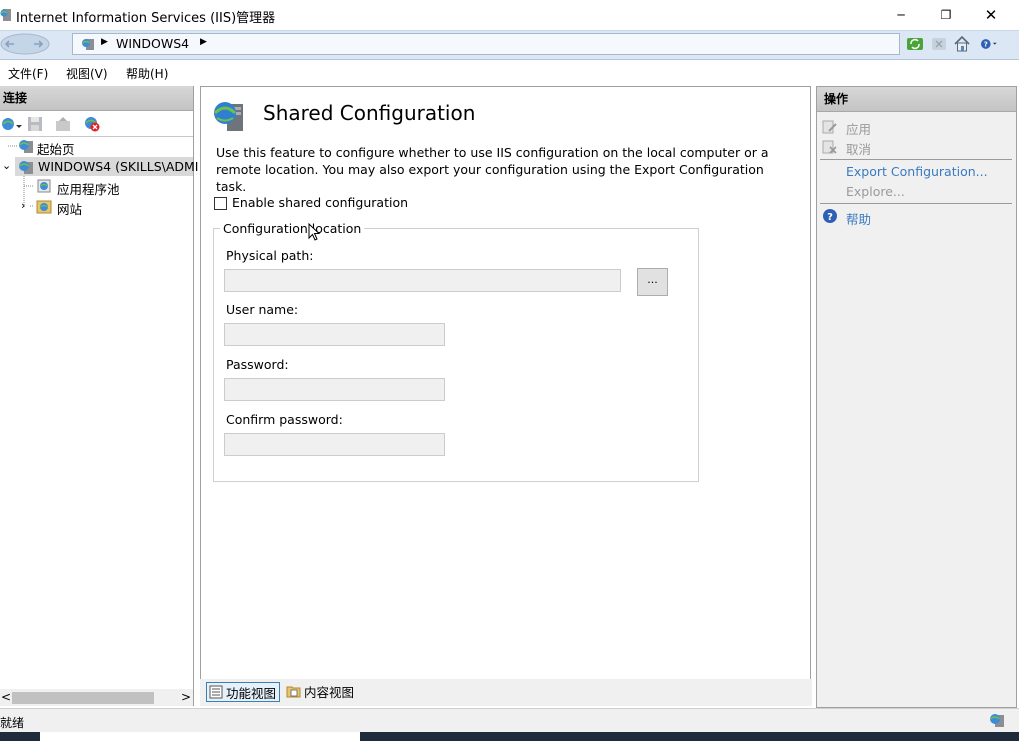 Image resolution: width=1019 pixels, height=741 pixels. What do you see at coordinates (334, 389) in the screenshot?
I see `password-input` at bounding box center [334, 389].